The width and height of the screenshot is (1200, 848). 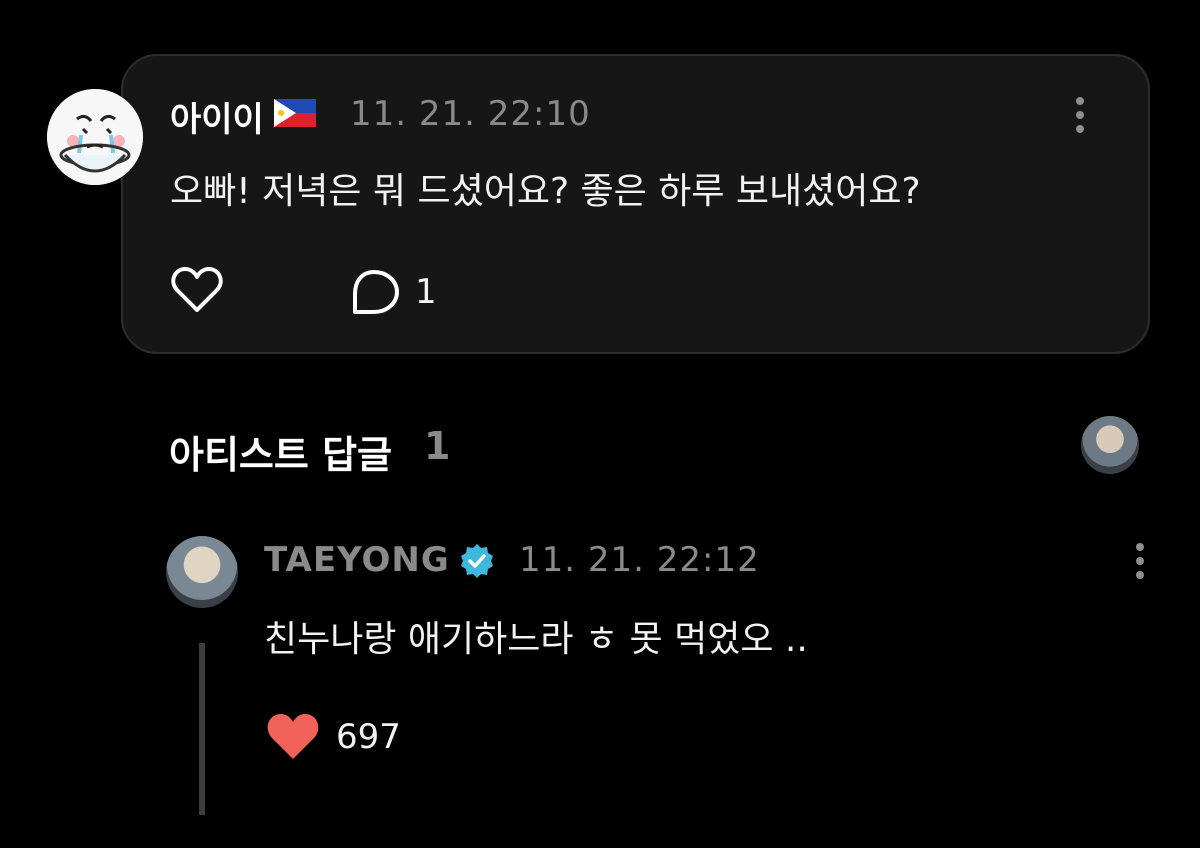 What do you see at coordinates (1080, 117) in the screenshot?
I see `comment-more-icon` at bounding box center [1080, 117].